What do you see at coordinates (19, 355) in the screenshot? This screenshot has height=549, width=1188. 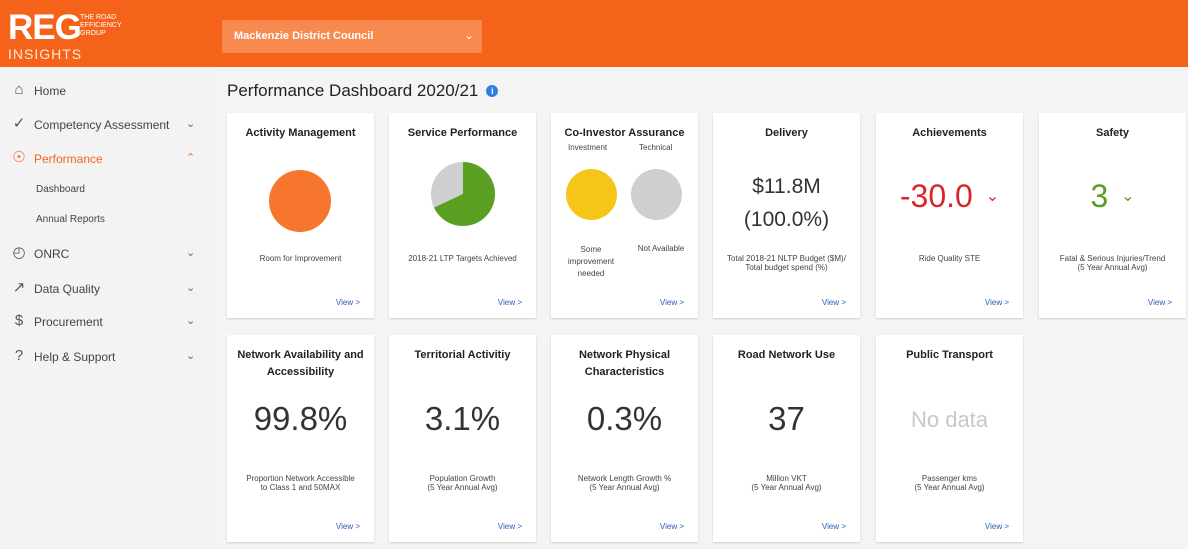 I see `help-circle-icon: ?` at bounding box center [19, 355].